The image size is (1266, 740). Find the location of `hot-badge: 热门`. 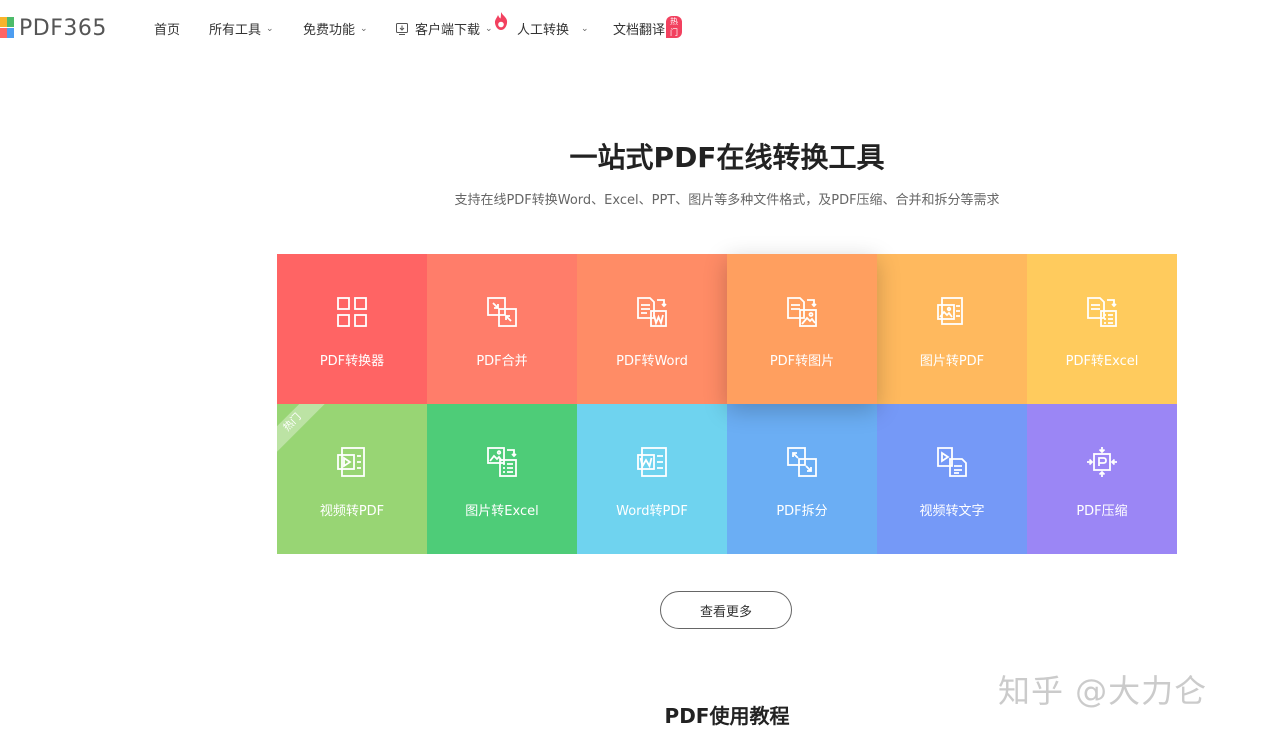

hot-badge: 热门 is located at coordinates (674, 27).